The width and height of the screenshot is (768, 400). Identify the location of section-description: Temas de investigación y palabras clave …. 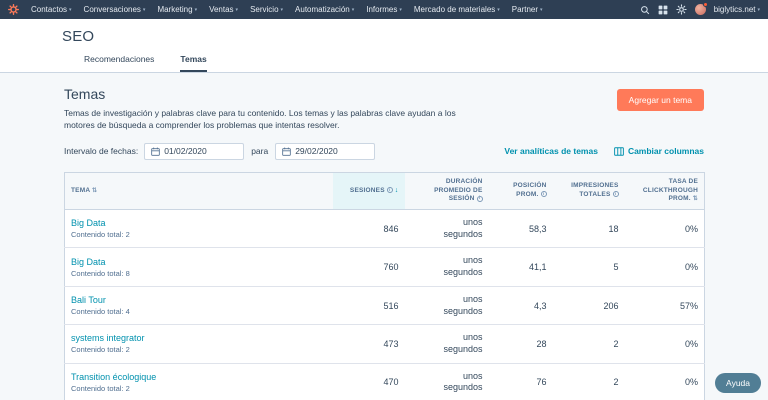
(260, 119).